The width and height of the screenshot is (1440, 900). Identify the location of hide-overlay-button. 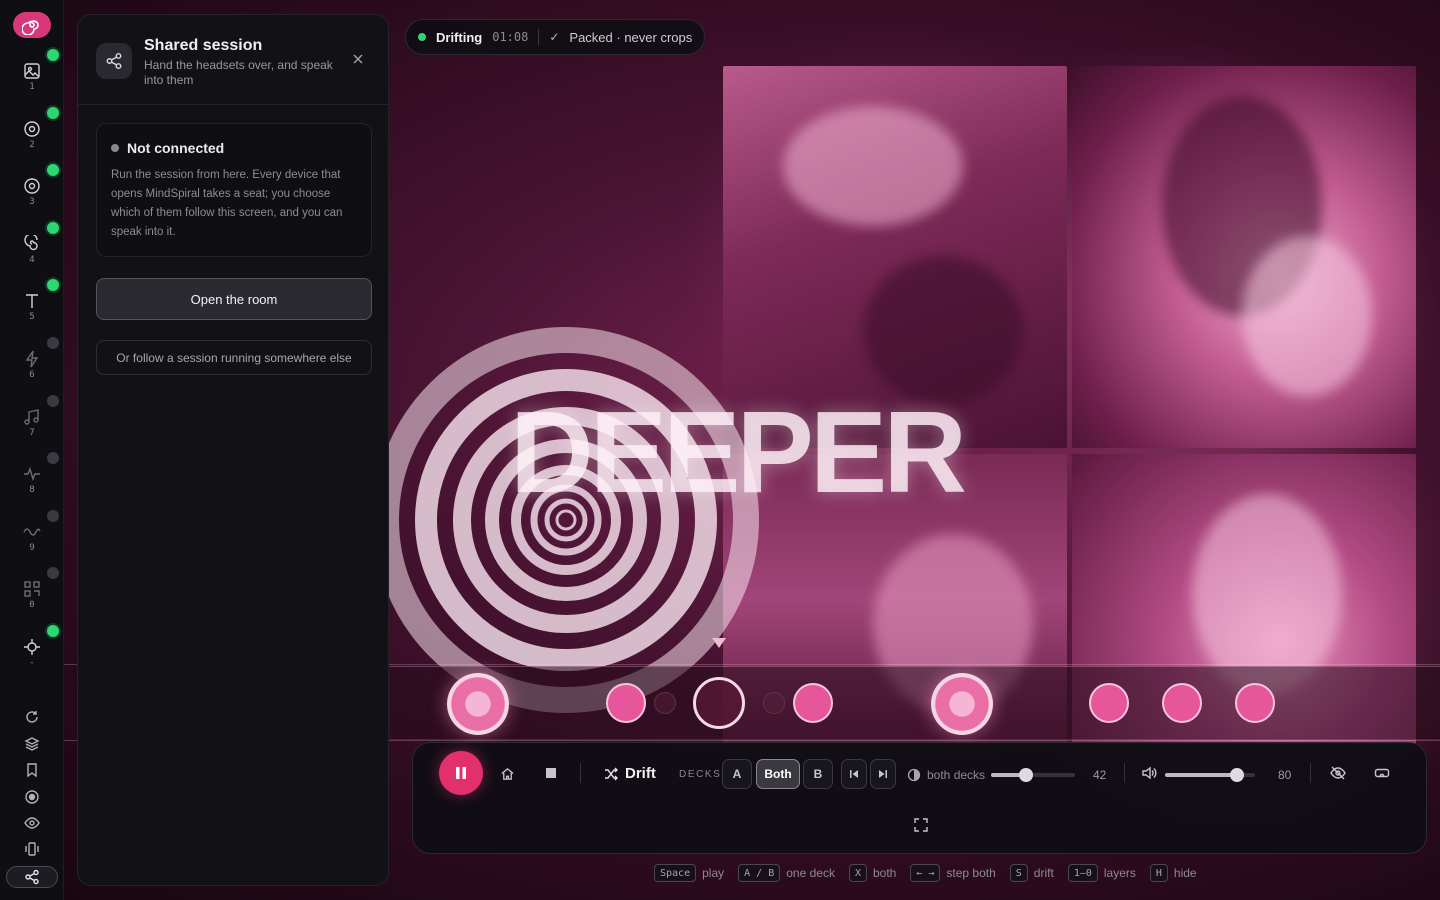
(1338, 773).